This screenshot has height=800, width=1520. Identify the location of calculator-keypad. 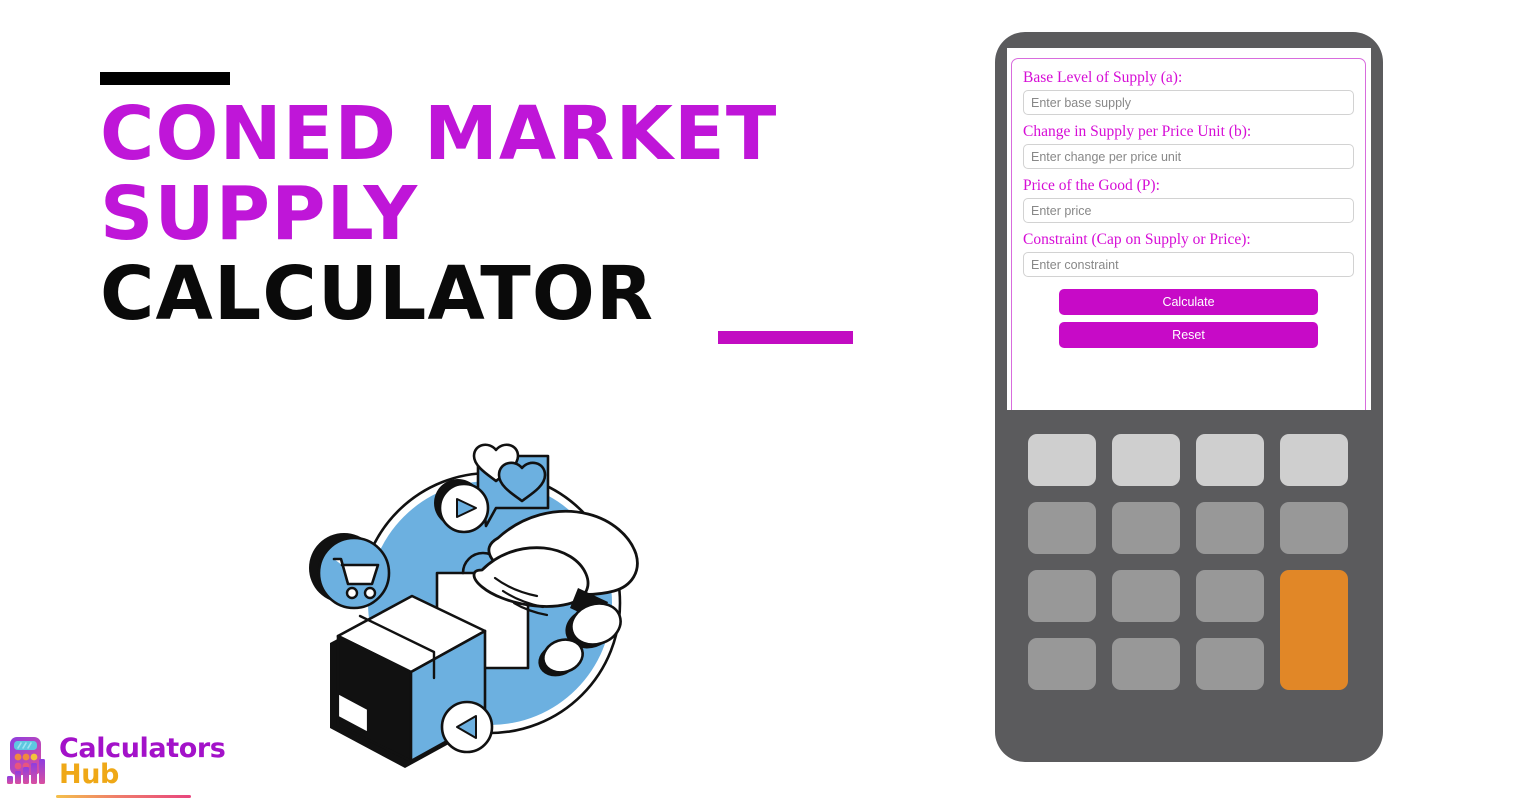
(1189, 562).